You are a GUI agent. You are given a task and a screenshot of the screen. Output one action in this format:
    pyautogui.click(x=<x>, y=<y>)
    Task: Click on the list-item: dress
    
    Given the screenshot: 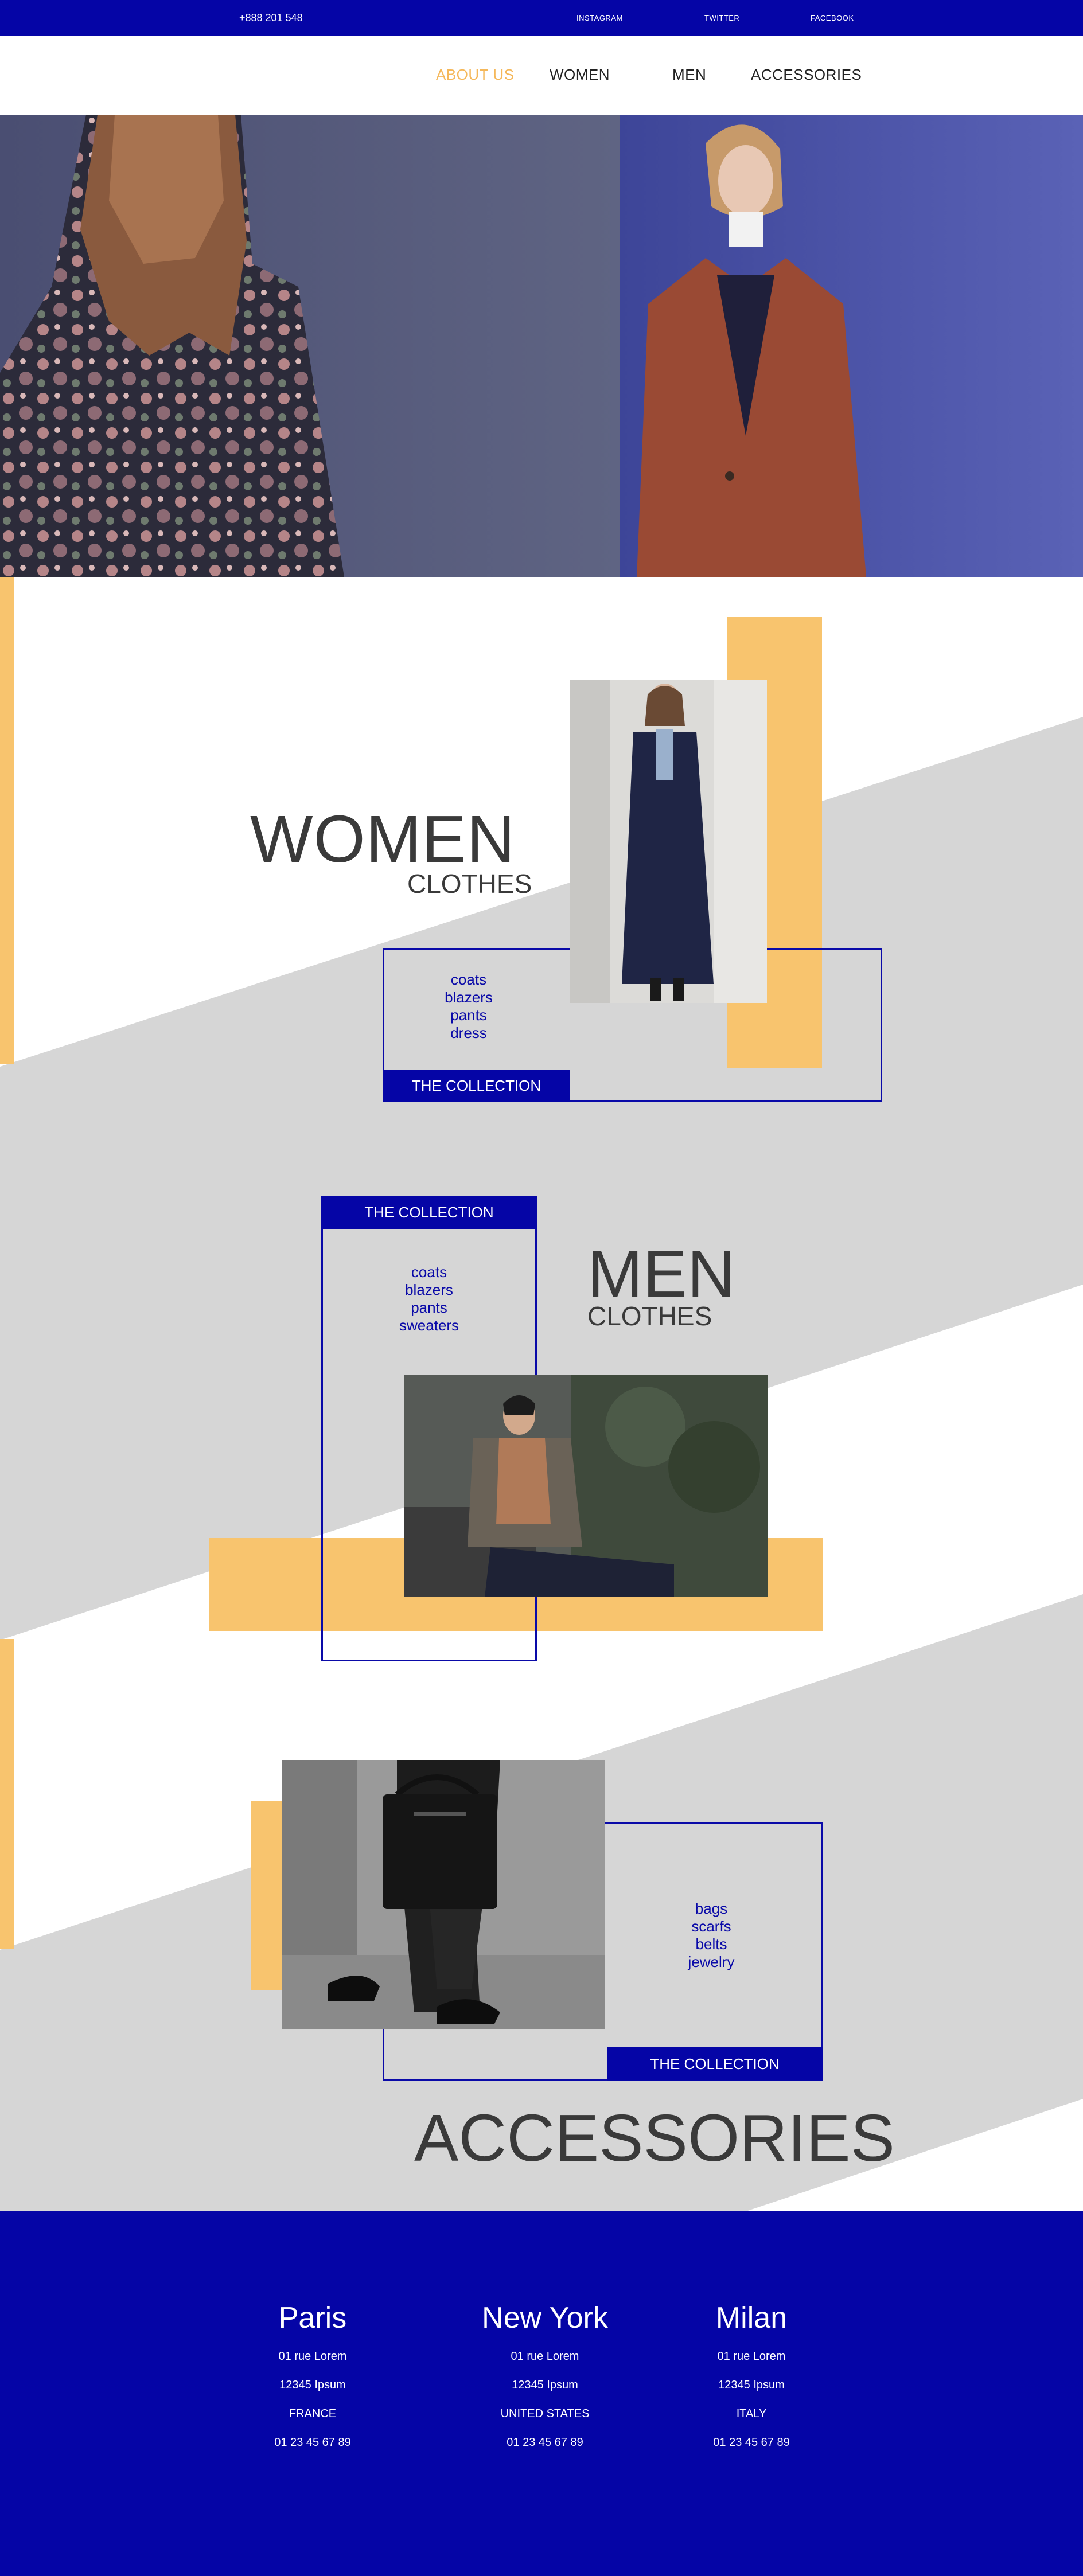 What is the action you would take?
    pyautogui.click(x=469, y=1033)
    